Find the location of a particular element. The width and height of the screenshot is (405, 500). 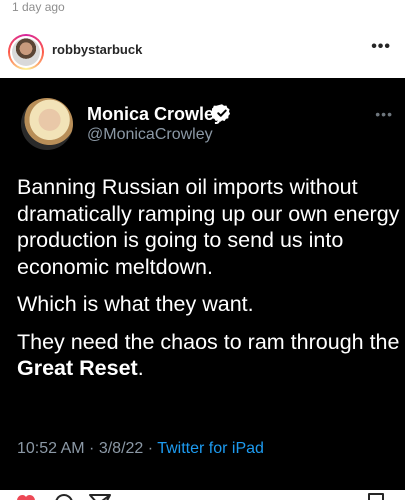

tweet-timestamp: 10:52 AM · 3/8/22 · is located at coordinates (87, 448).